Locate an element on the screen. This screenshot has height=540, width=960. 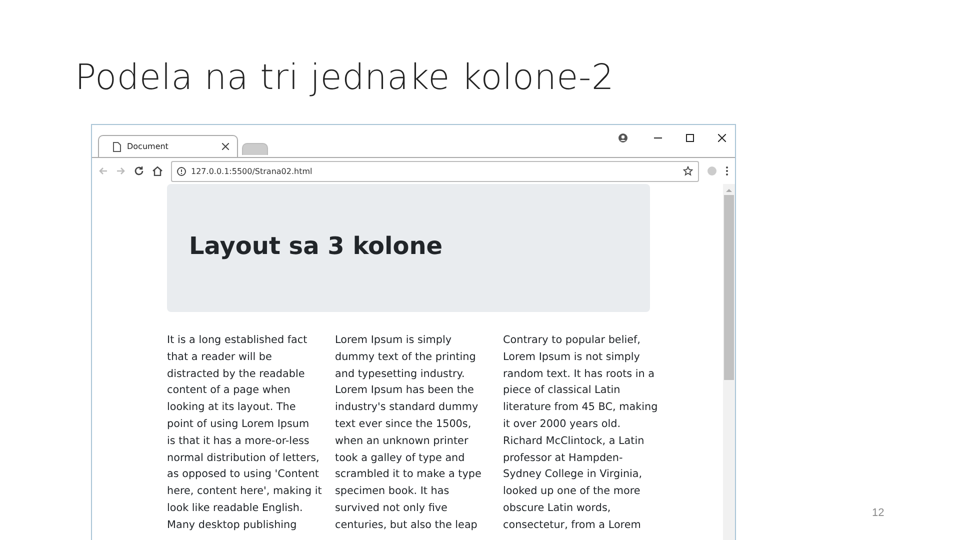
page-heading: Layout sa 3 kolone is located at coordinates (408, 248).